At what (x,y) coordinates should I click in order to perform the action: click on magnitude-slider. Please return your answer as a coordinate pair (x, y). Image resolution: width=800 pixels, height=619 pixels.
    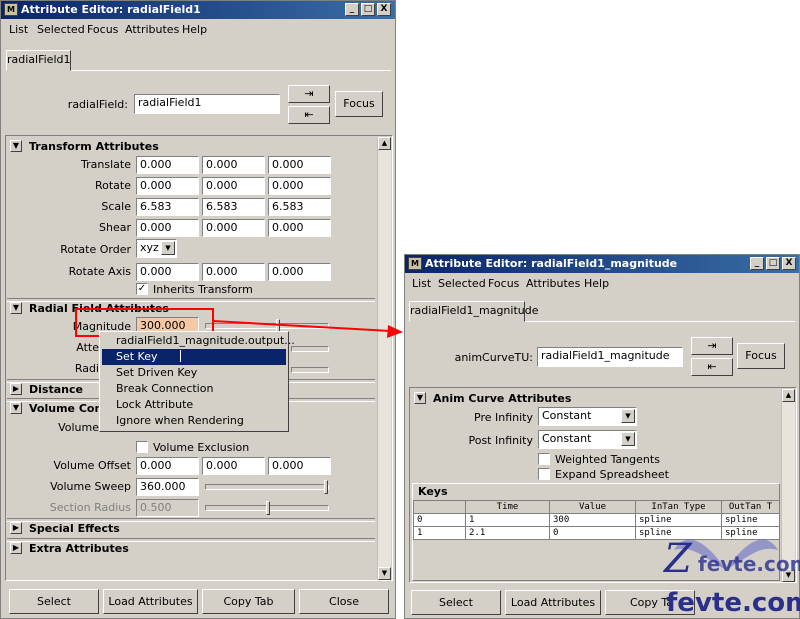
    Looking at the image, I should click on (267, 326).